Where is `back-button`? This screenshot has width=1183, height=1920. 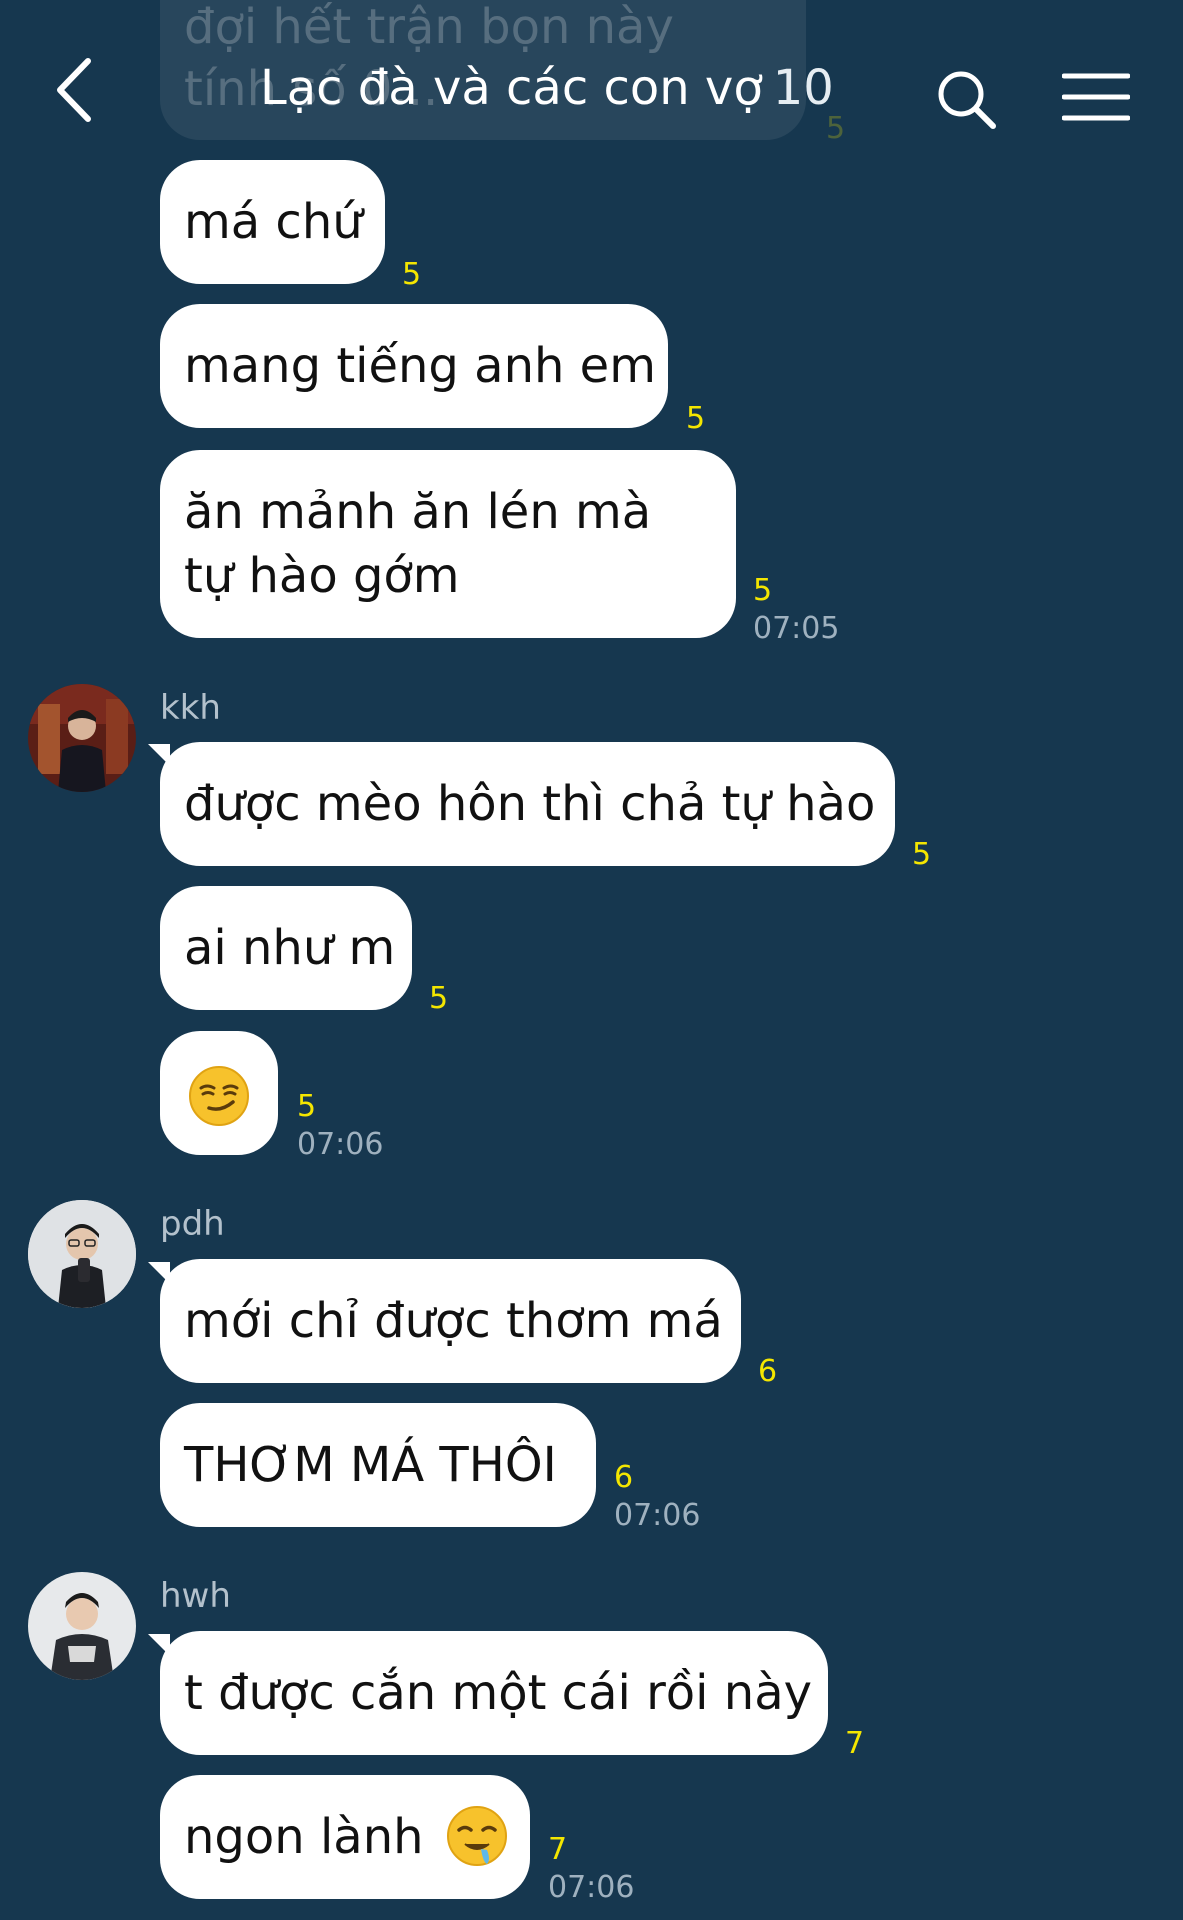
back-button is located at coordinates (78, 90).